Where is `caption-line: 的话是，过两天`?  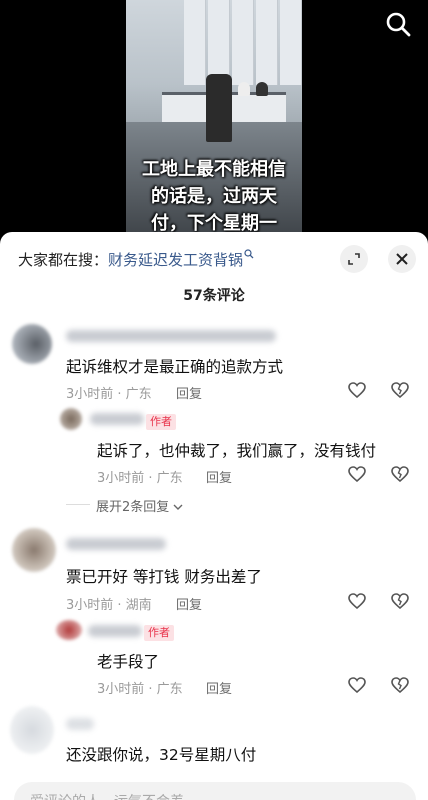 caption-line: 的话是，过两天 is located at coordinates (214, 196).